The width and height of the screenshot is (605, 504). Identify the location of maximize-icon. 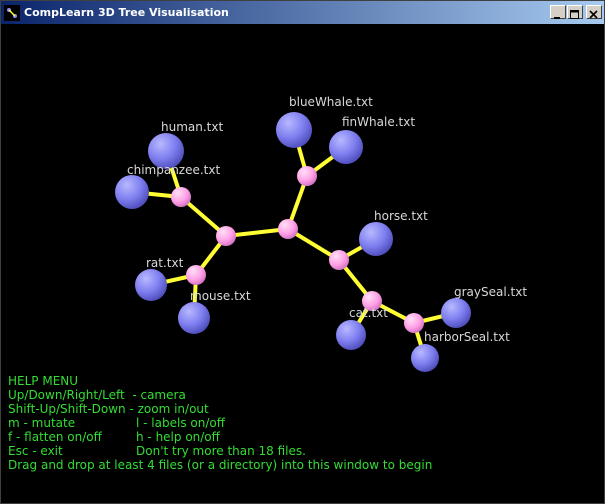
(574, 14).